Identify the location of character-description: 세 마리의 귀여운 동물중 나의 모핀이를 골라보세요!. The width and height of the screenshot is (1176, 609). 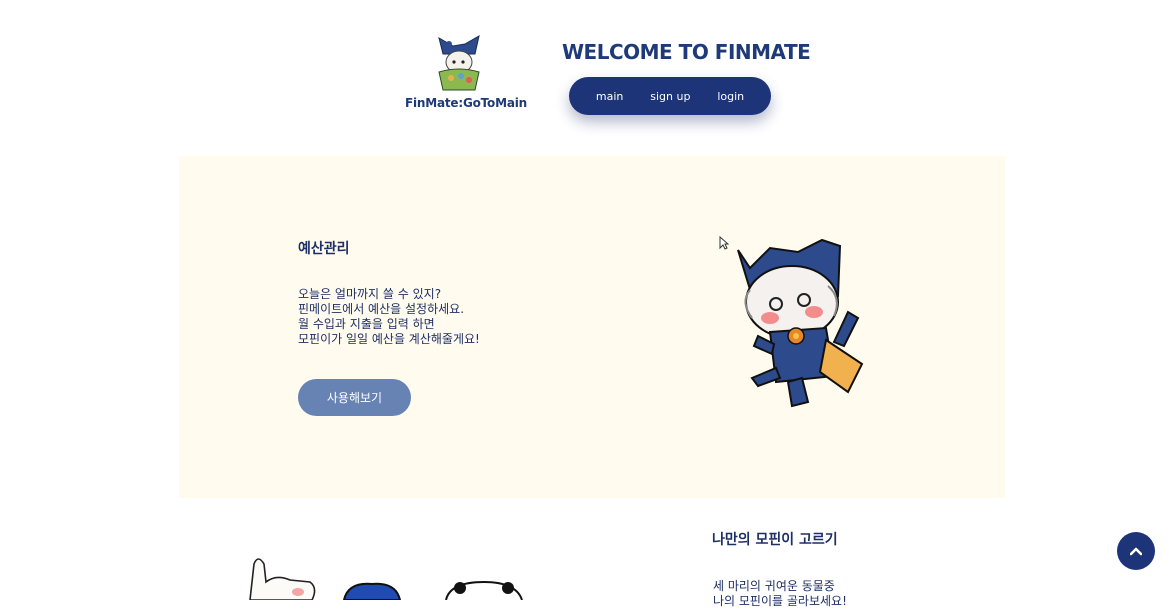
(780, 594).